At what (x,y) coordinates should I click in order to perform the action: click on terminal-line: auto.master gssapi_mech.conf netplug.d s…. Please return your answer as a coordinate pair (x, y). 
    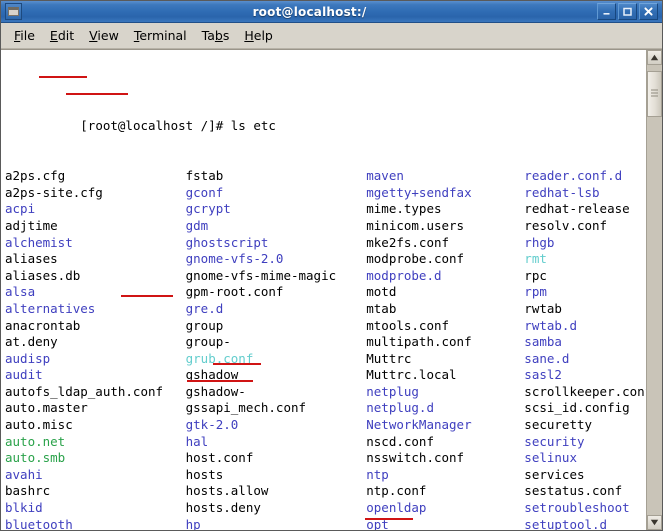
    Looking at the image, I should click on (325, 408).